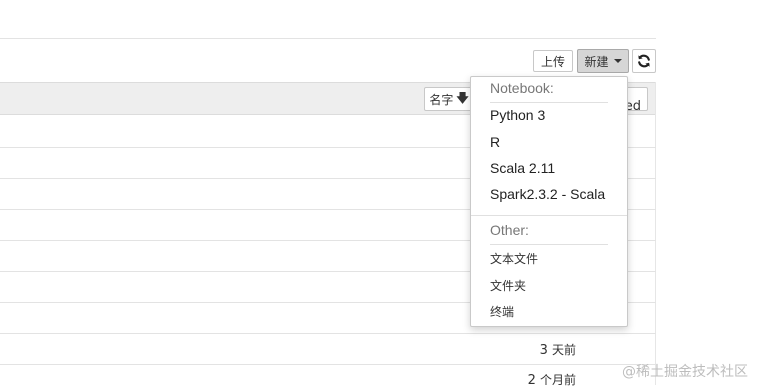 This screenshot has height=388, width=772. I want to click on file-modified-time: 3 天前, so click(558, 349).